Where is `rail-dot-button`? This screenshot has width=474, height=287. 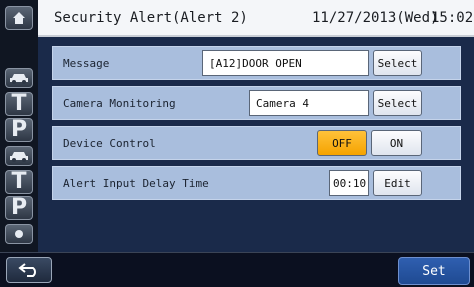 rail-dot-button is located at coordinates (19, 234).